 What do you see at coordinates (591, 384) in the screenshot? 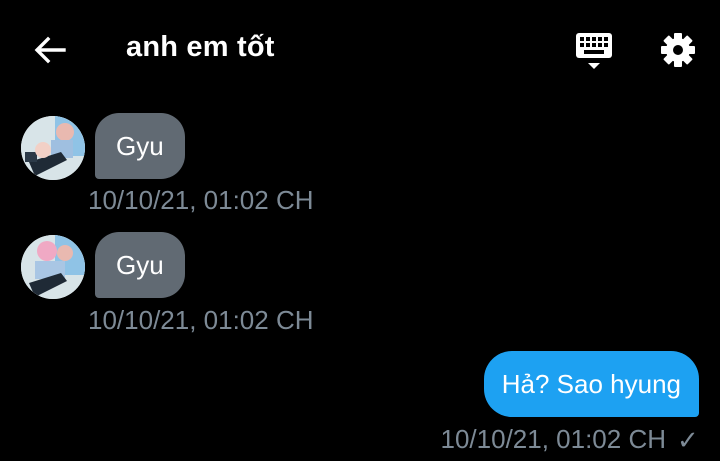
I see `message-bubble-outgoing: Hả? Sao hyung` at bounding box center [591, 384].